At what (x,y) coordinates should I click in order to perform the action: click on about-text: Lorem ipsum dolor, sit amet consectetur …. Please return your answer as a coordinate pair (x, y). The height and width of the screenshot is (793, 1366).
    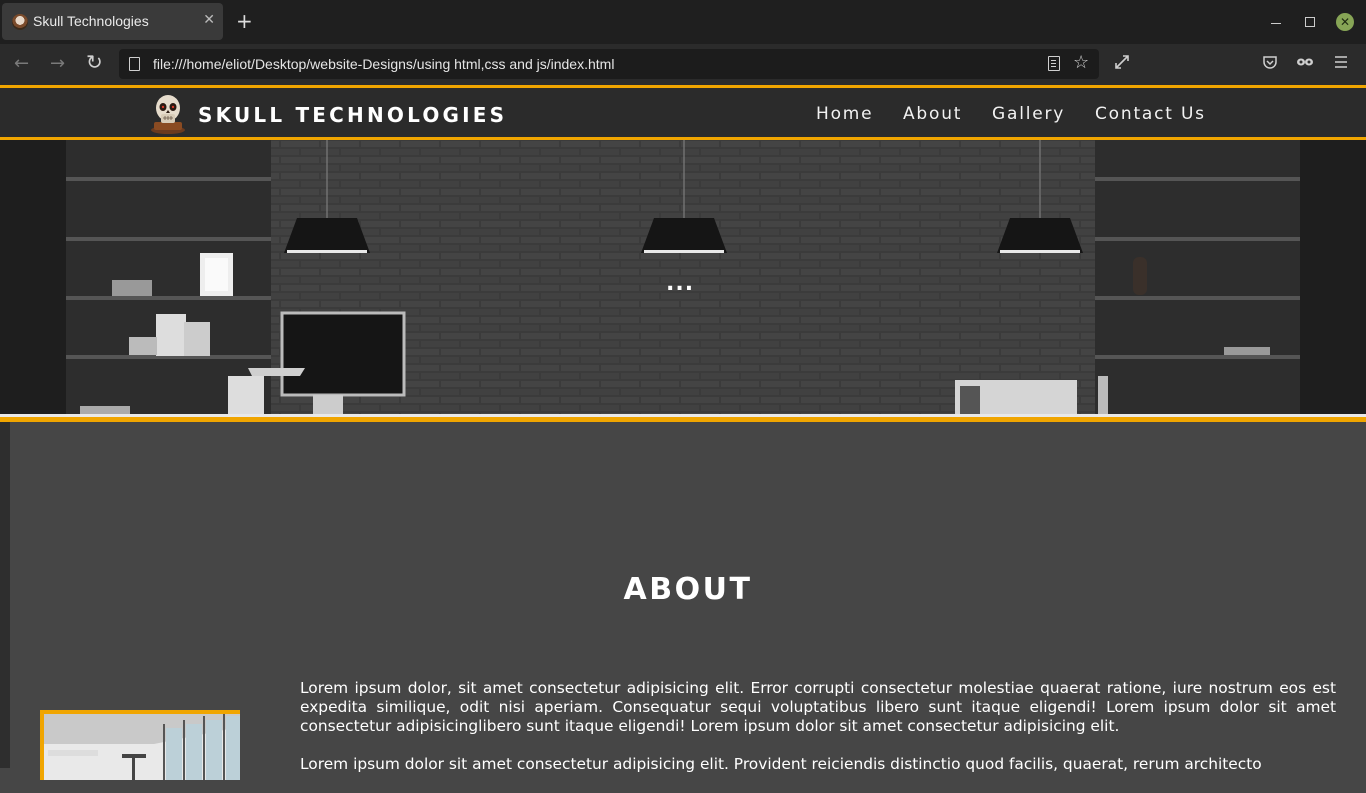
    Looking at the image, I should click on (818, 736).